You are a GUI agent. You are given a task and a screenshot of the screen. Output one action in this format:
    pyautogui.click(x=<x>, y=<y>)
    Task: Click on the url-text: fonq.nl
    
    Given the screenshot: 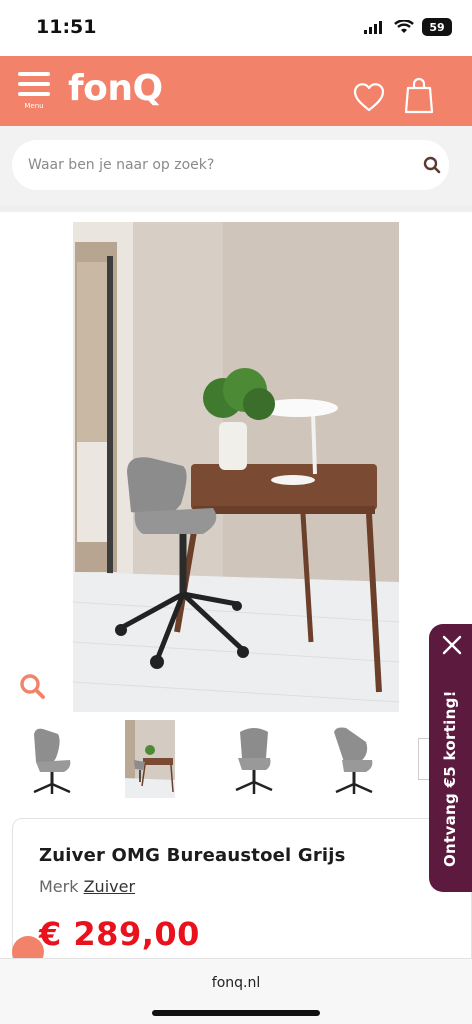 What is the action you would take?
    pyautogui.click(x=236, y=983)
    